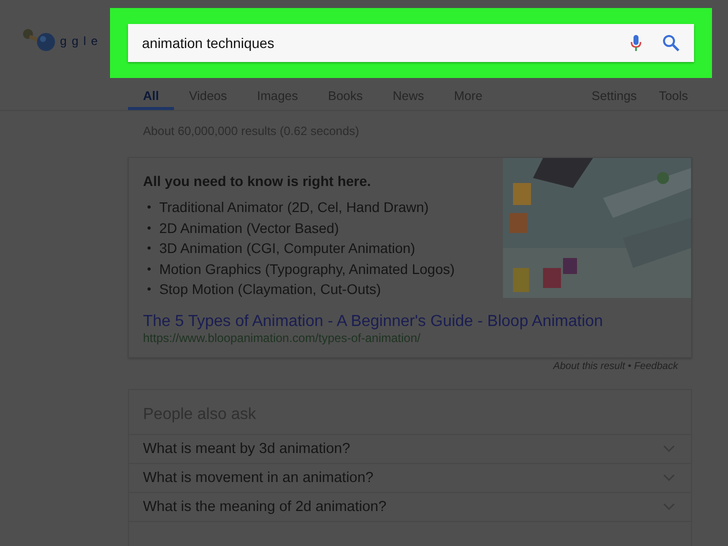  I want to click on logo-letter: e, so click(94, 41).